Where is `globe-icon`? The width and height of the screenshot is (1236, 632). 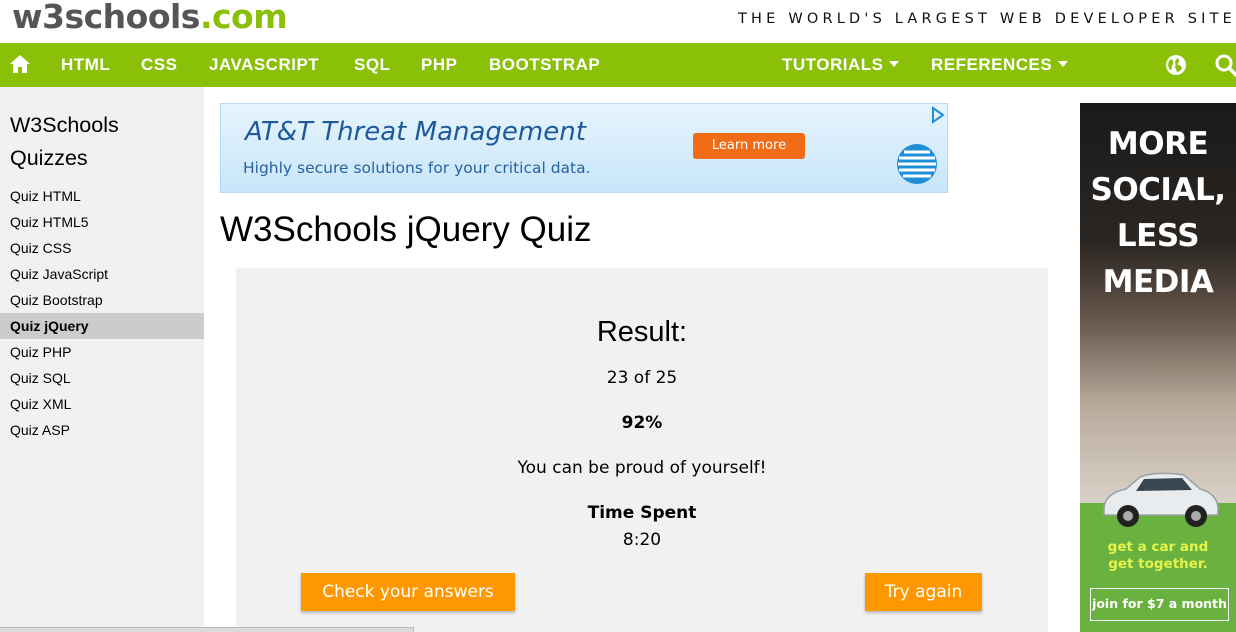 globe-icon is located at coordinates (1176, 65).